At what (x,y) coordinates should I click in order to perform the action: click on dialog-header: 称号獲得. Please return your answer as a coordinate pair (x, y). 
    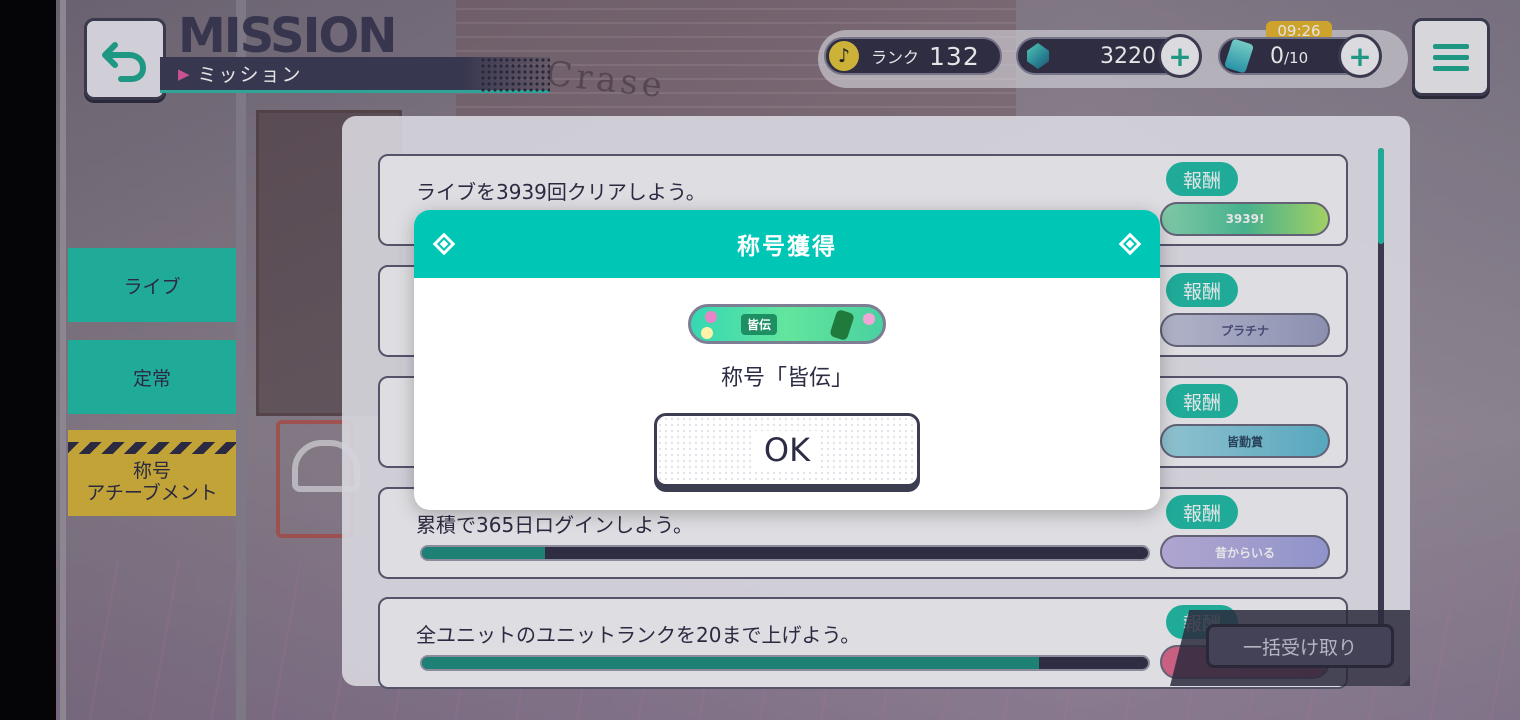
    Looking at the image, I should click on (787, 244).